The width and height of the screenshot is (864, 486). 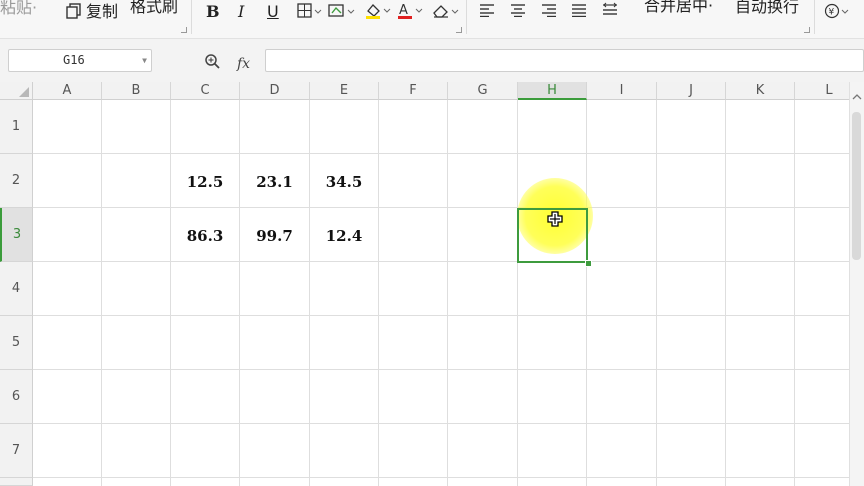 I want to click on column-header-d: D, so click(x=275, y=91).